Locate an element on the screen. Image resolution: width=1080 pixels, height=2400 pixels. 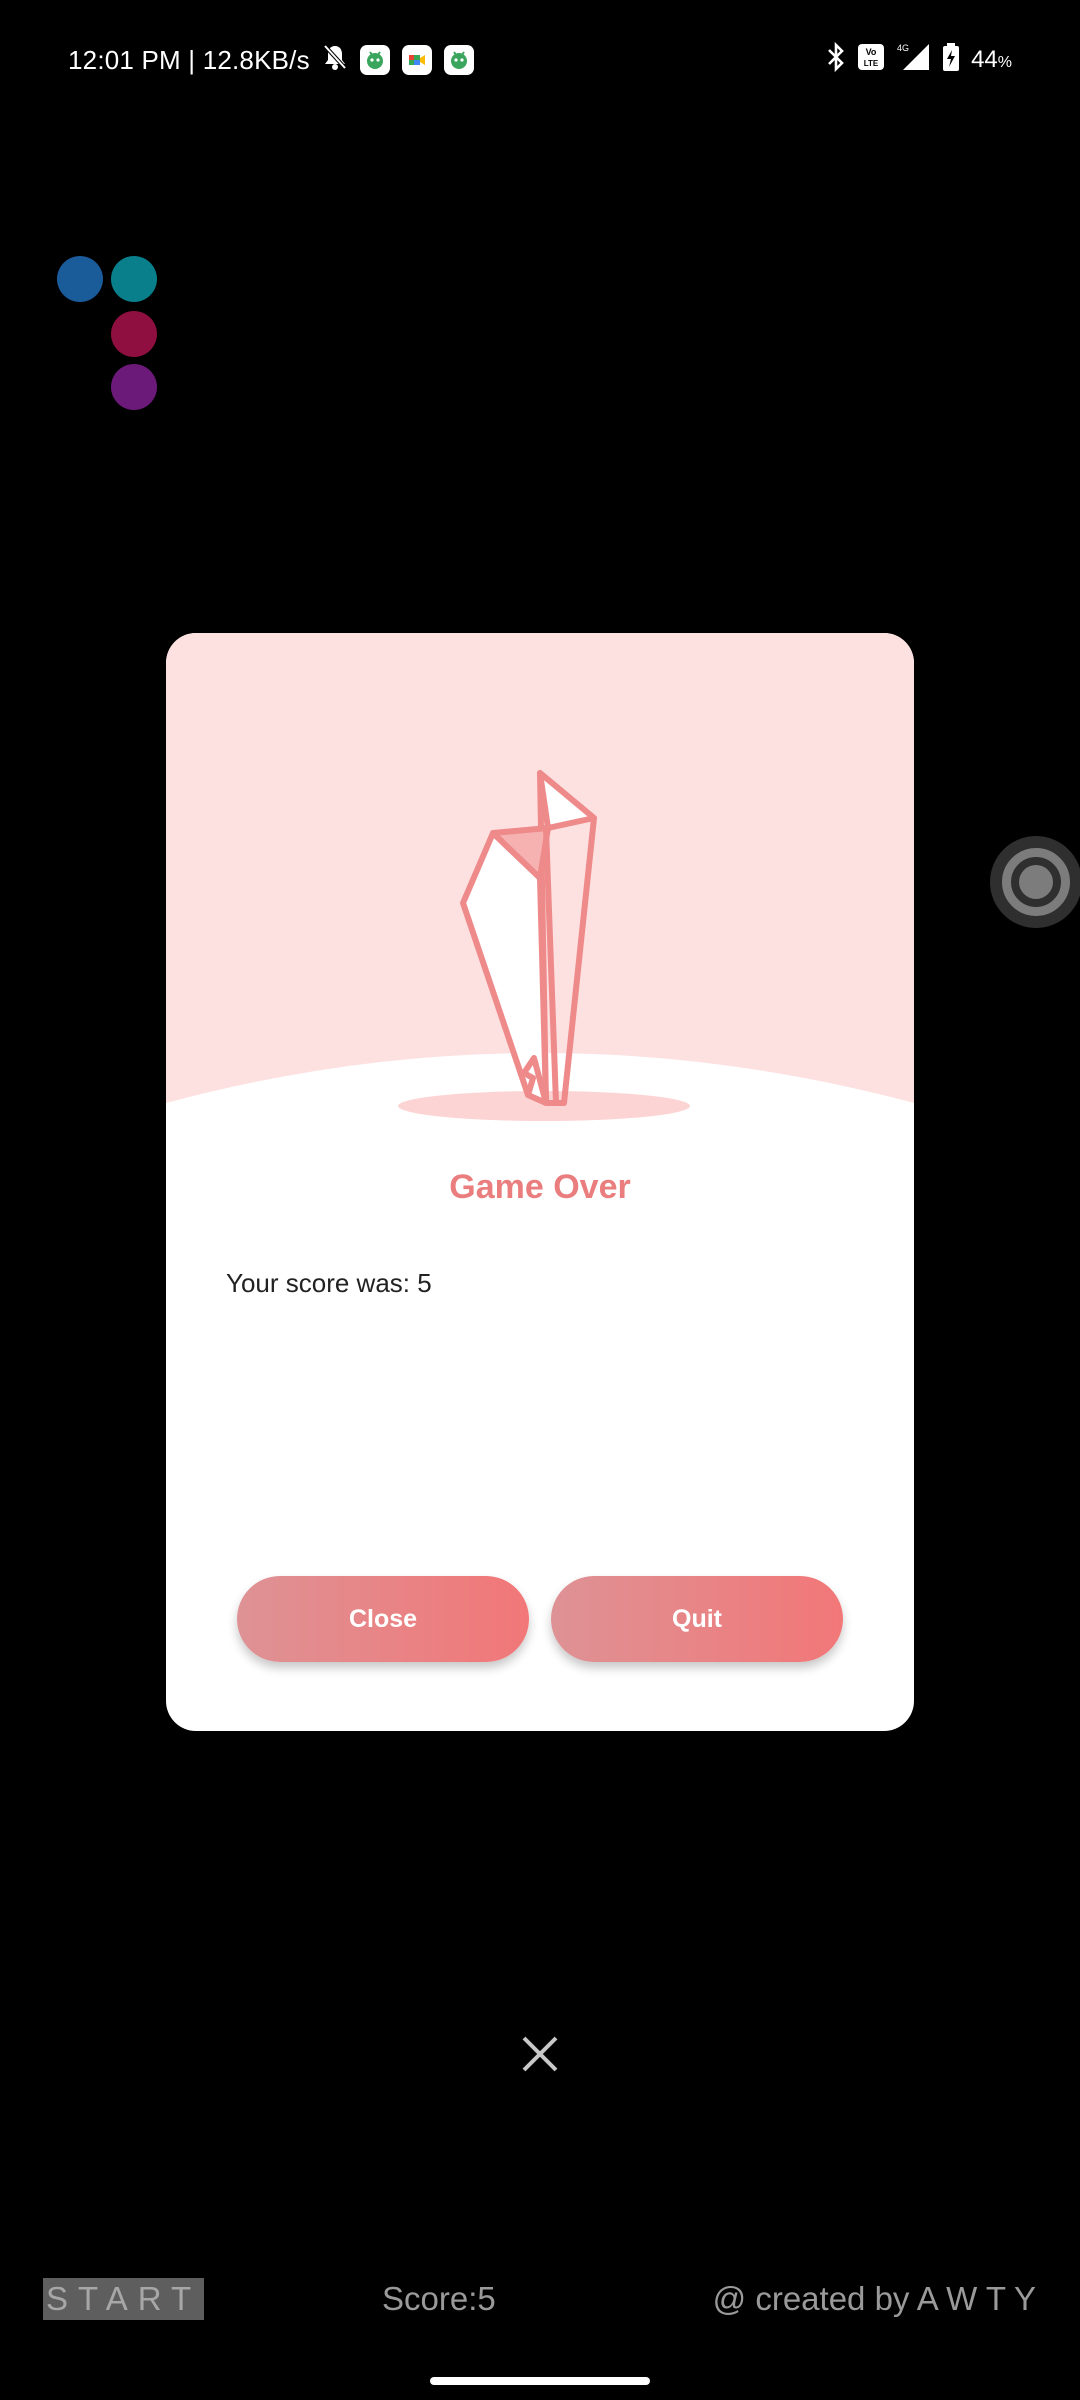
crystal-illustration is located at coordinates (540, 877).